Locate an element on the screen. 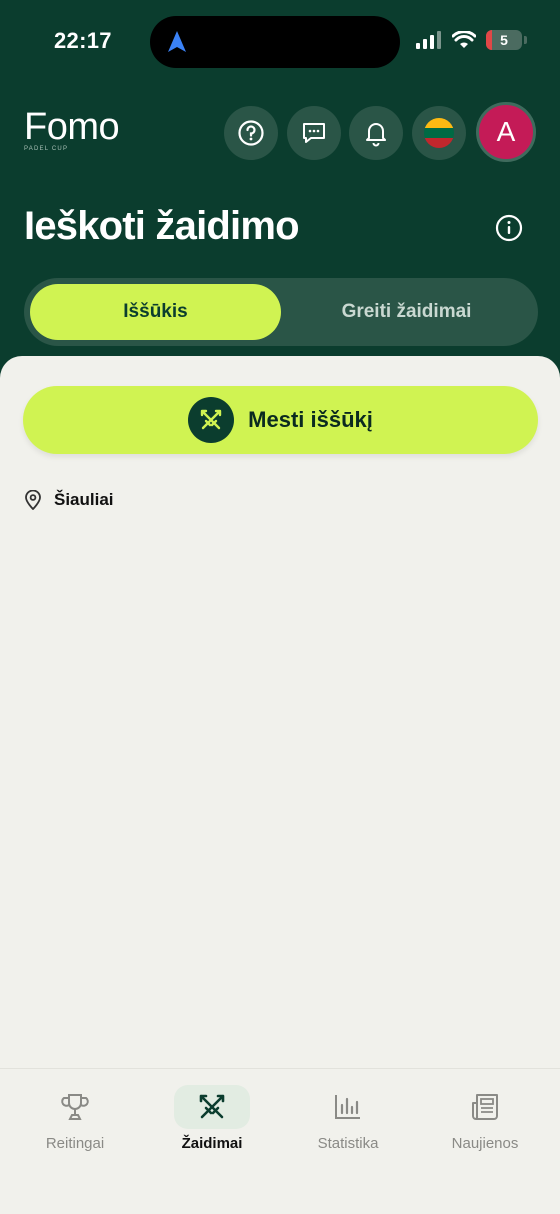 This screenshot has width=560, height=1214. tab-quick-games: Greiti žaidimai is located at coordinates (406, 312).